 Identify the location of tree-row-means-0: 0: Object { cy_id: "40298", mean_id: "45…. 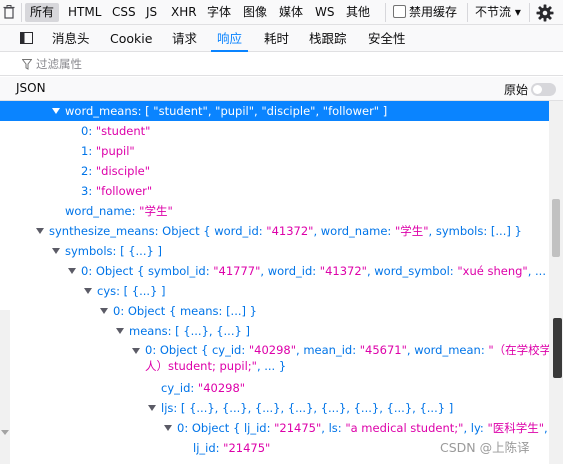
(274, 359).